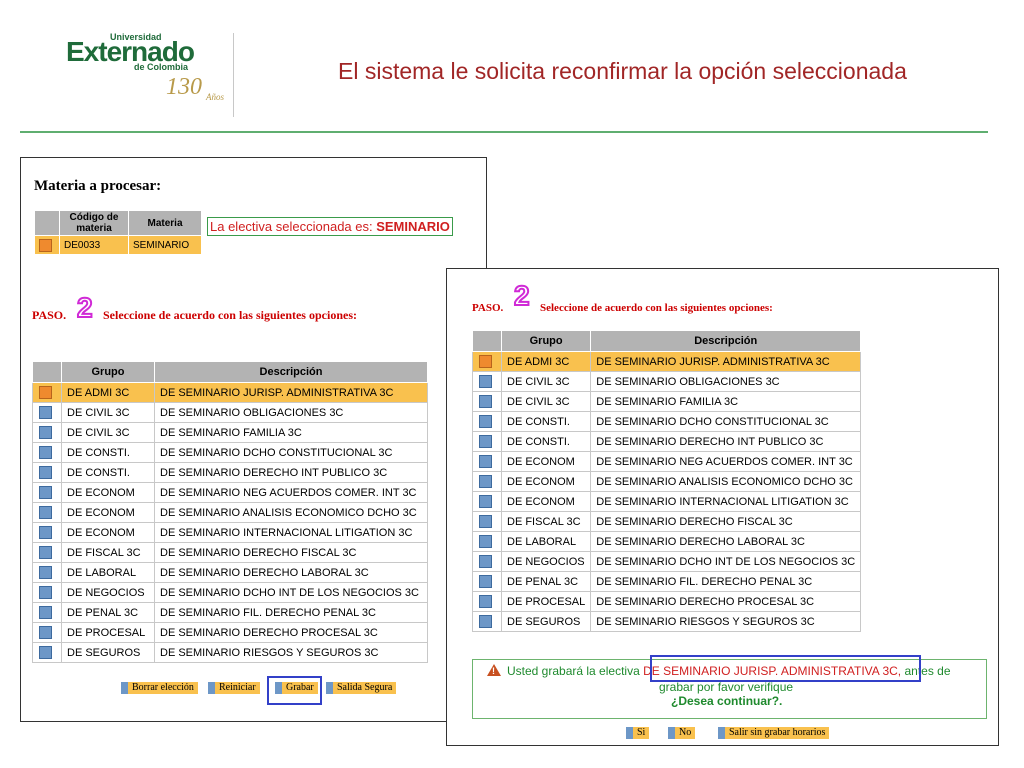 The height and width of the screenshot is (768, 1024). I want to click on option-grupo: DE FISCAL 3C, so click(546, 521).